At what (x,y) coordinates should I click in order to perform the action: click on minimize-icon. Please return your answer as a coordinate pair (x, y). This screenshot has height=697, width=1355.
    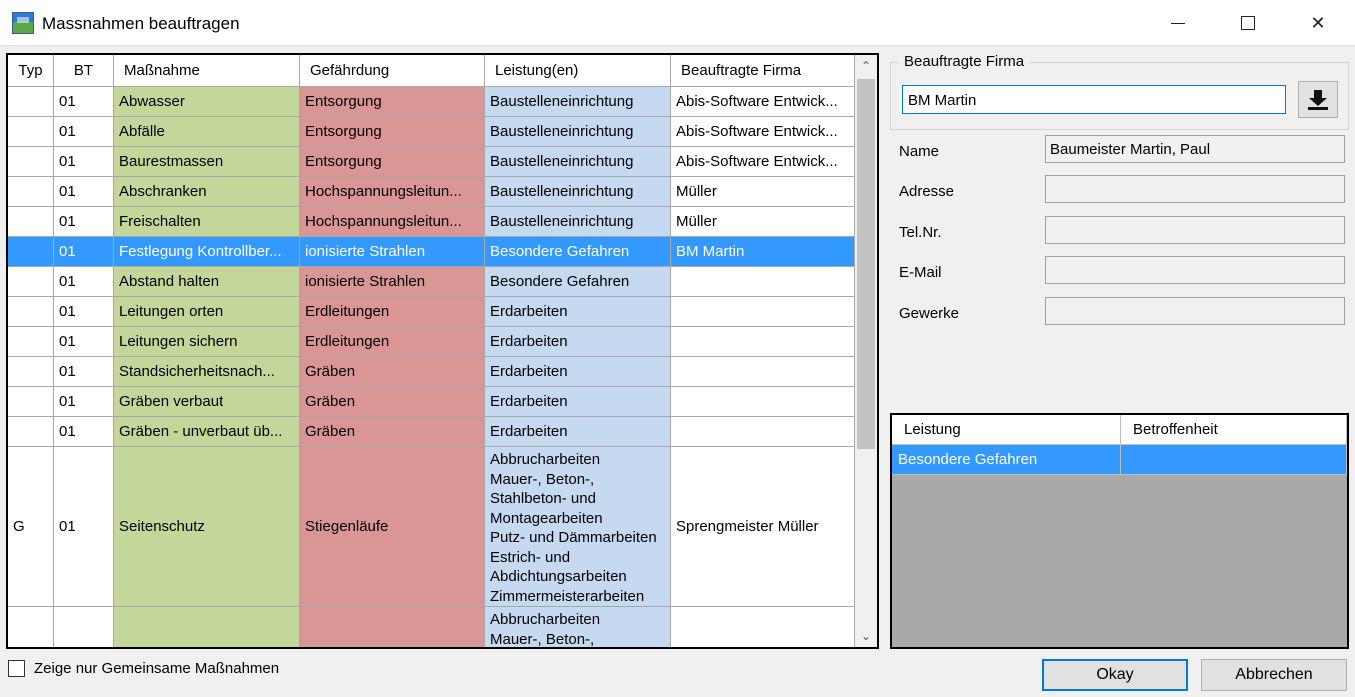
    Looking at the image, I should click on (1178, 23).